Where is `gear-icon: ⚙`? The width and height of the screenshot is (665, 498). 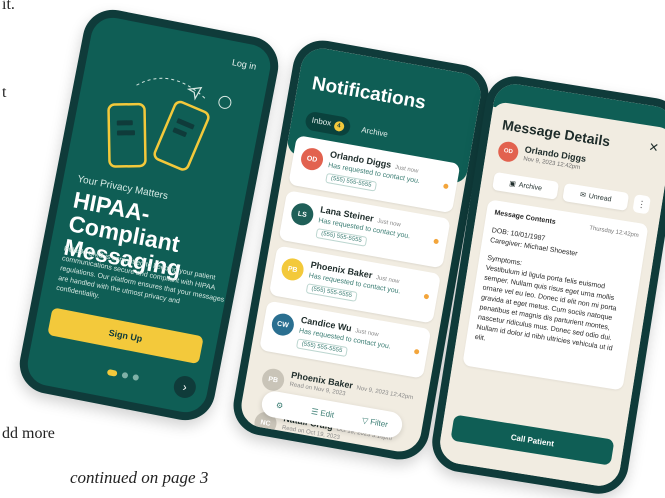
gear-icon: ⚙ is located at coordinates (279, 405).